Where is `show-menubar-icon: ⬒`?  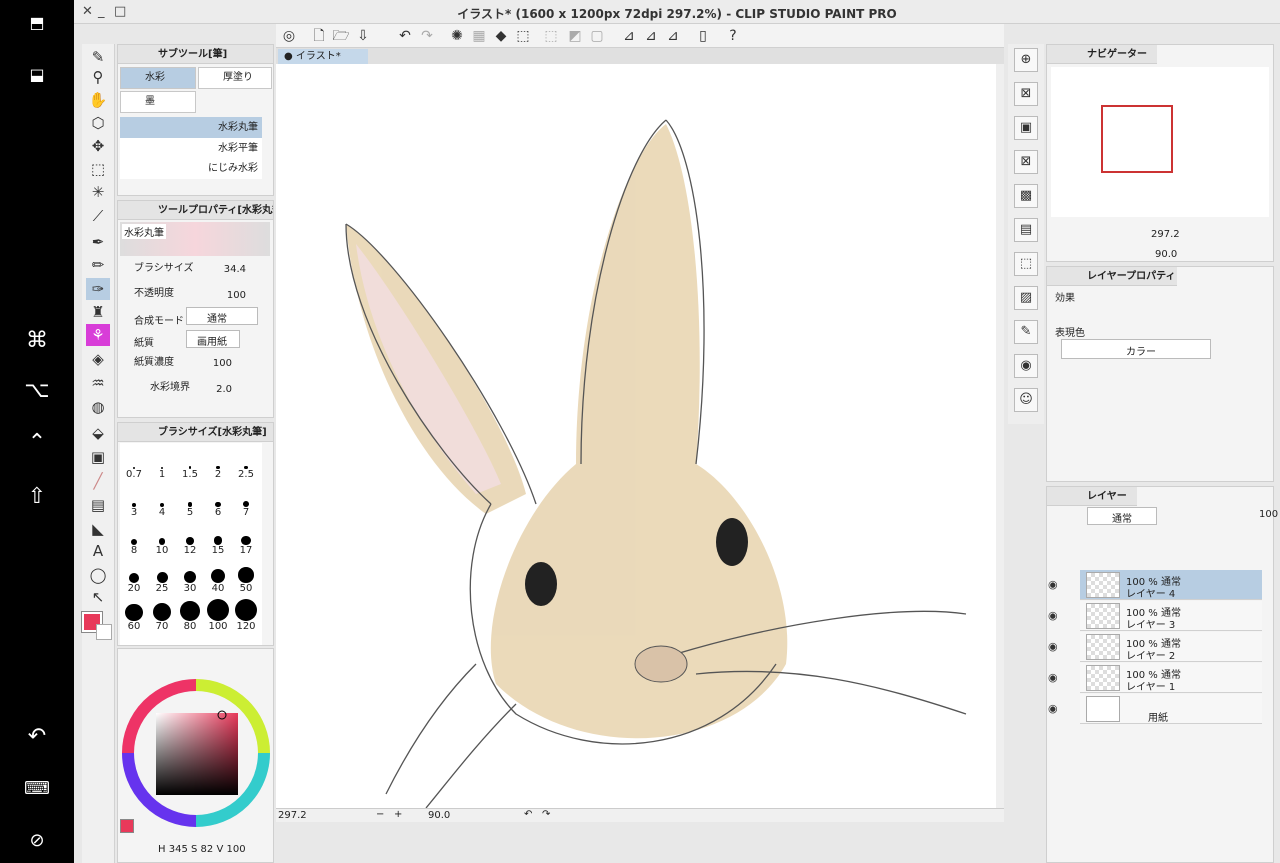 show-menubar-icon: ⬒ is located at coordinates (37, 22).